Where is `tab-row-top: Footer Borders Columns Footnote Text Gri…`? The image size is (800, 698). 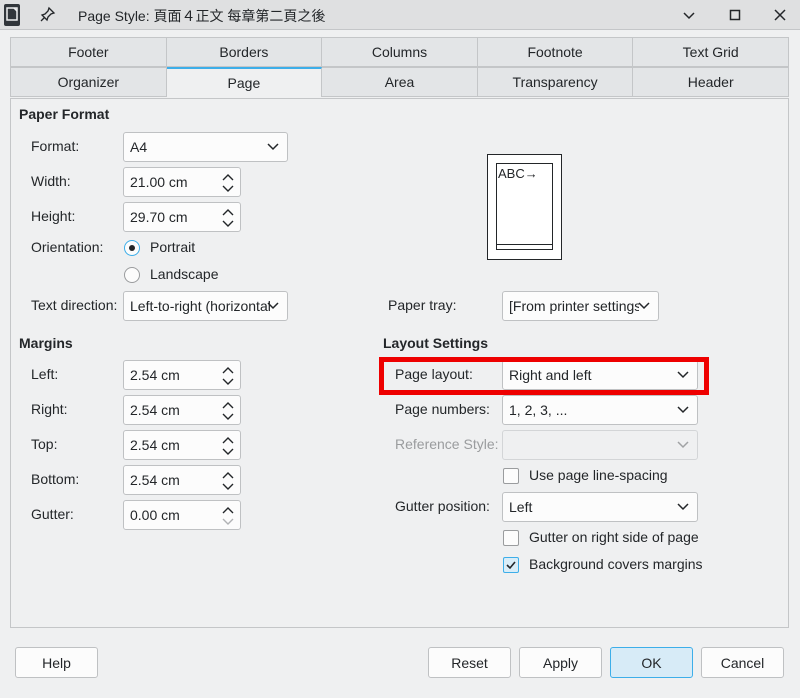
tab-row-top: Footer Borders Columns Footnote Text Gri… is located at coordinates (399, 52).